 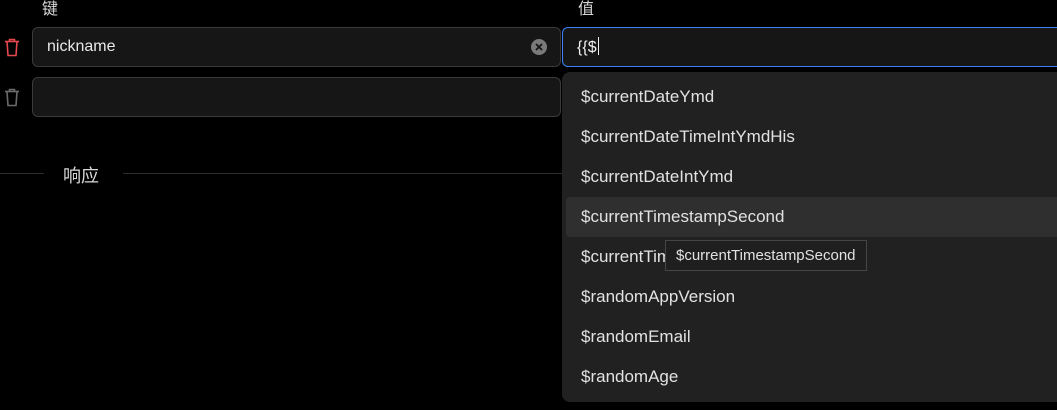 I want to click on clear-button, so click(x=539, y=47).